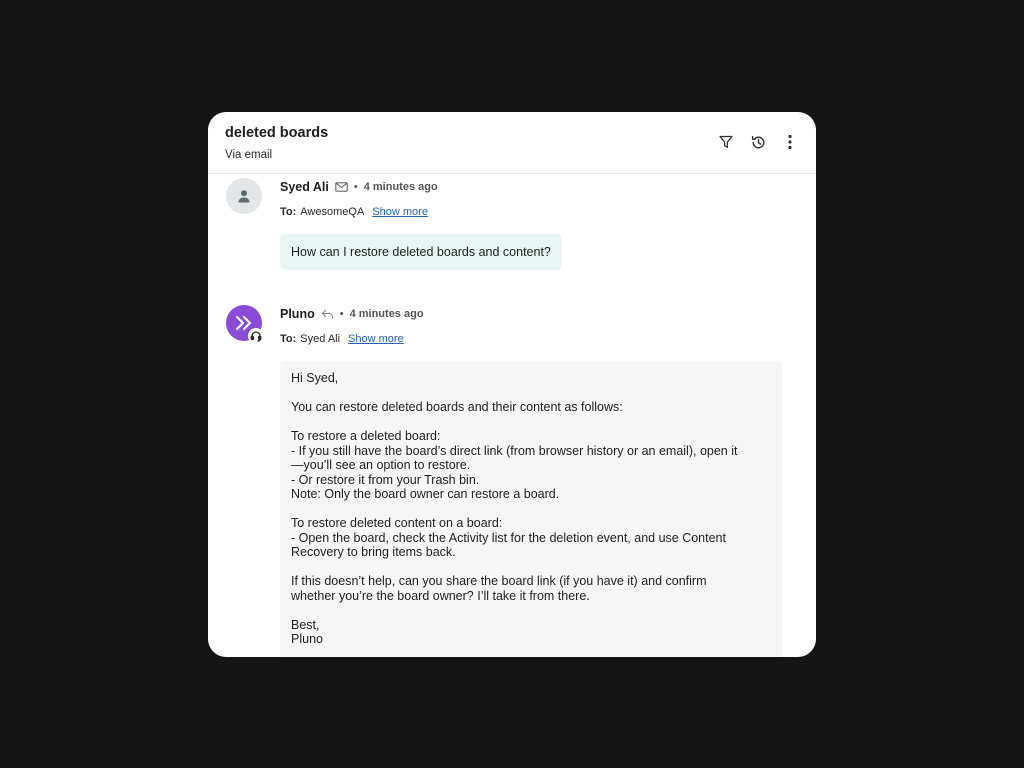  Describe the element at coordinates (726, 142) in the screenshot. I see `filter-icon` at that location.